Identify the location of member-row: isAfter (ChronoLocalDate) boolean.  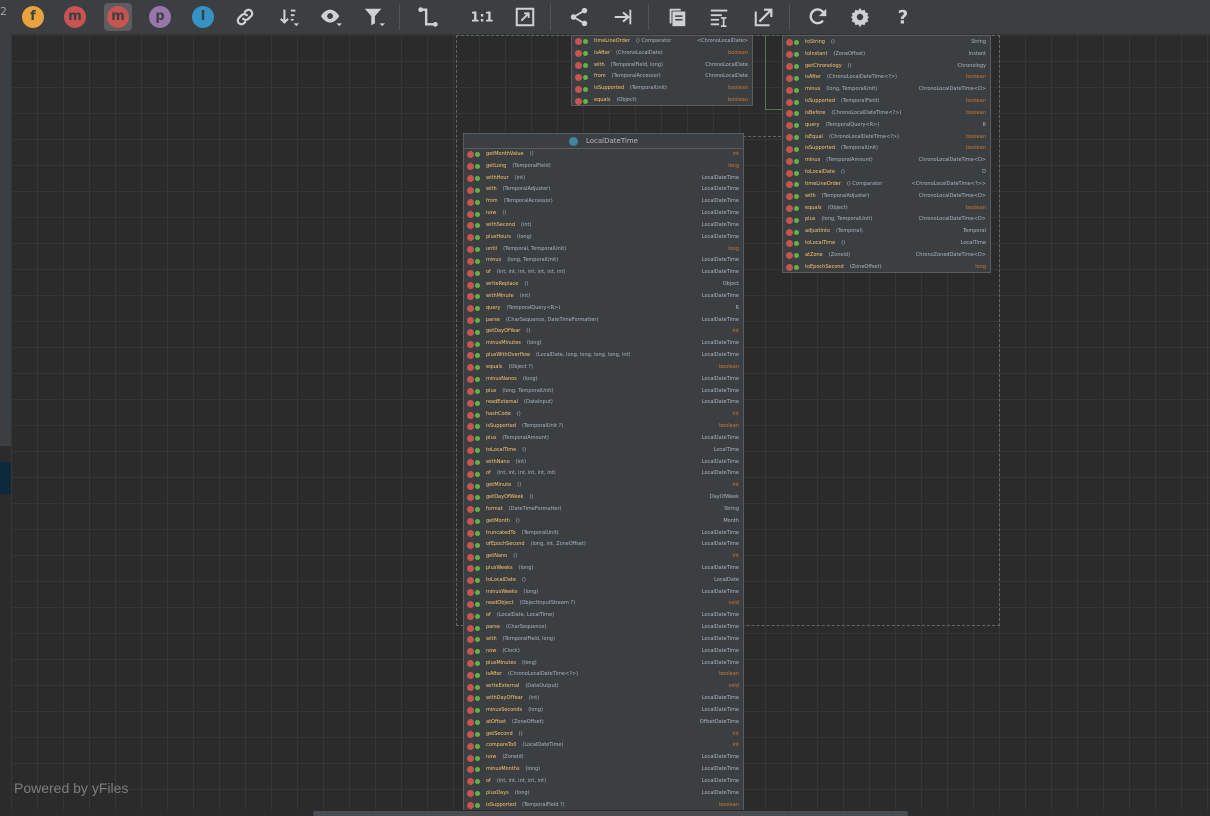
(662, 54).